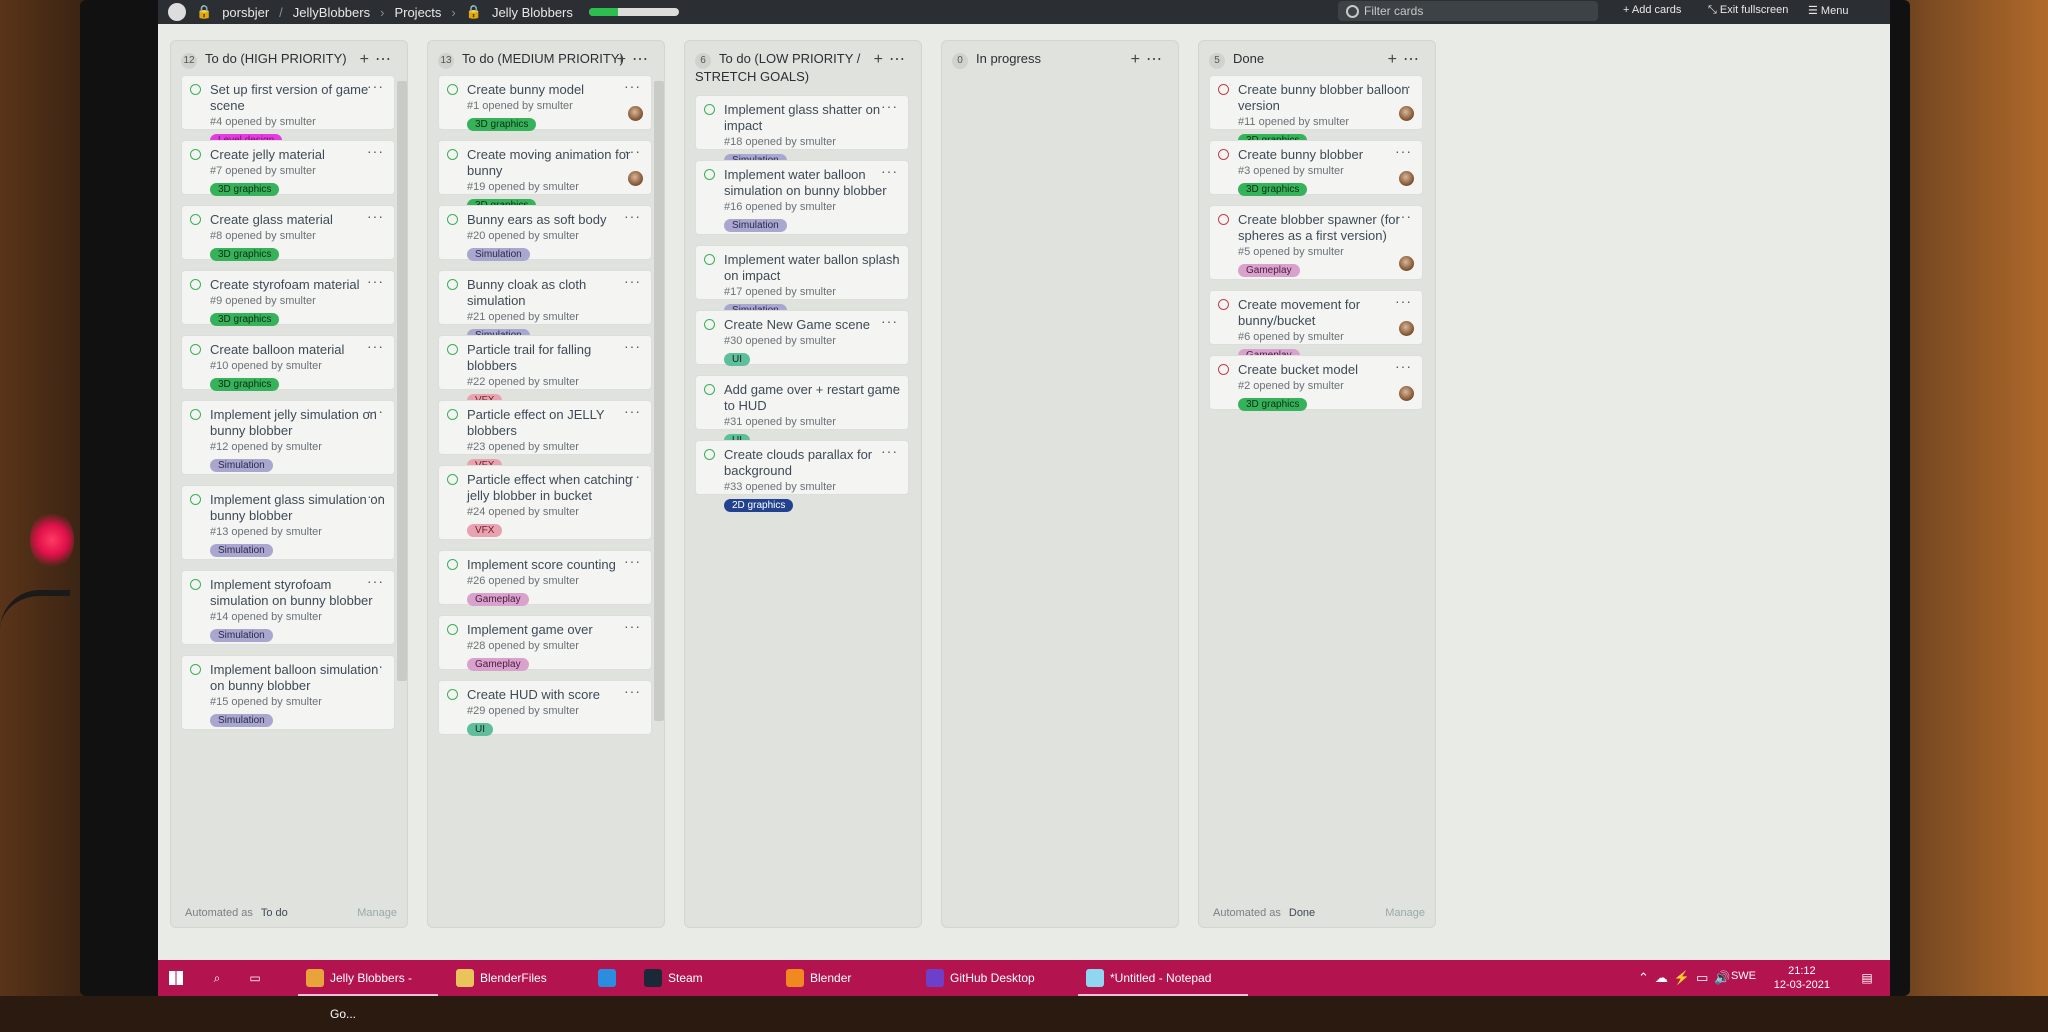 This screenshot has height=1032, width=2048. What do you see at coordinates (1652, 10) in the screenshot?
I see `add-cards-button: + Add cards` at bounding box center [1652, 10].